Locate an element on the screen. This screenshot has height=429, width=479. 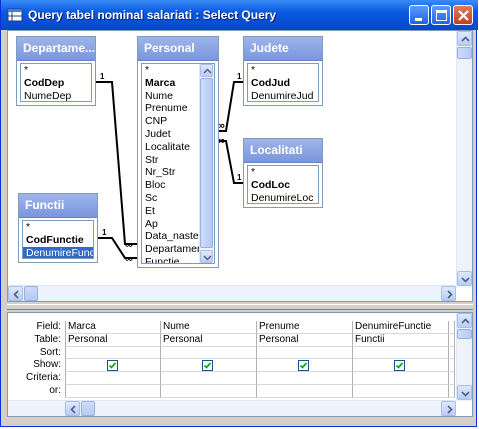
grid-column is located at coordinates (452, 359).